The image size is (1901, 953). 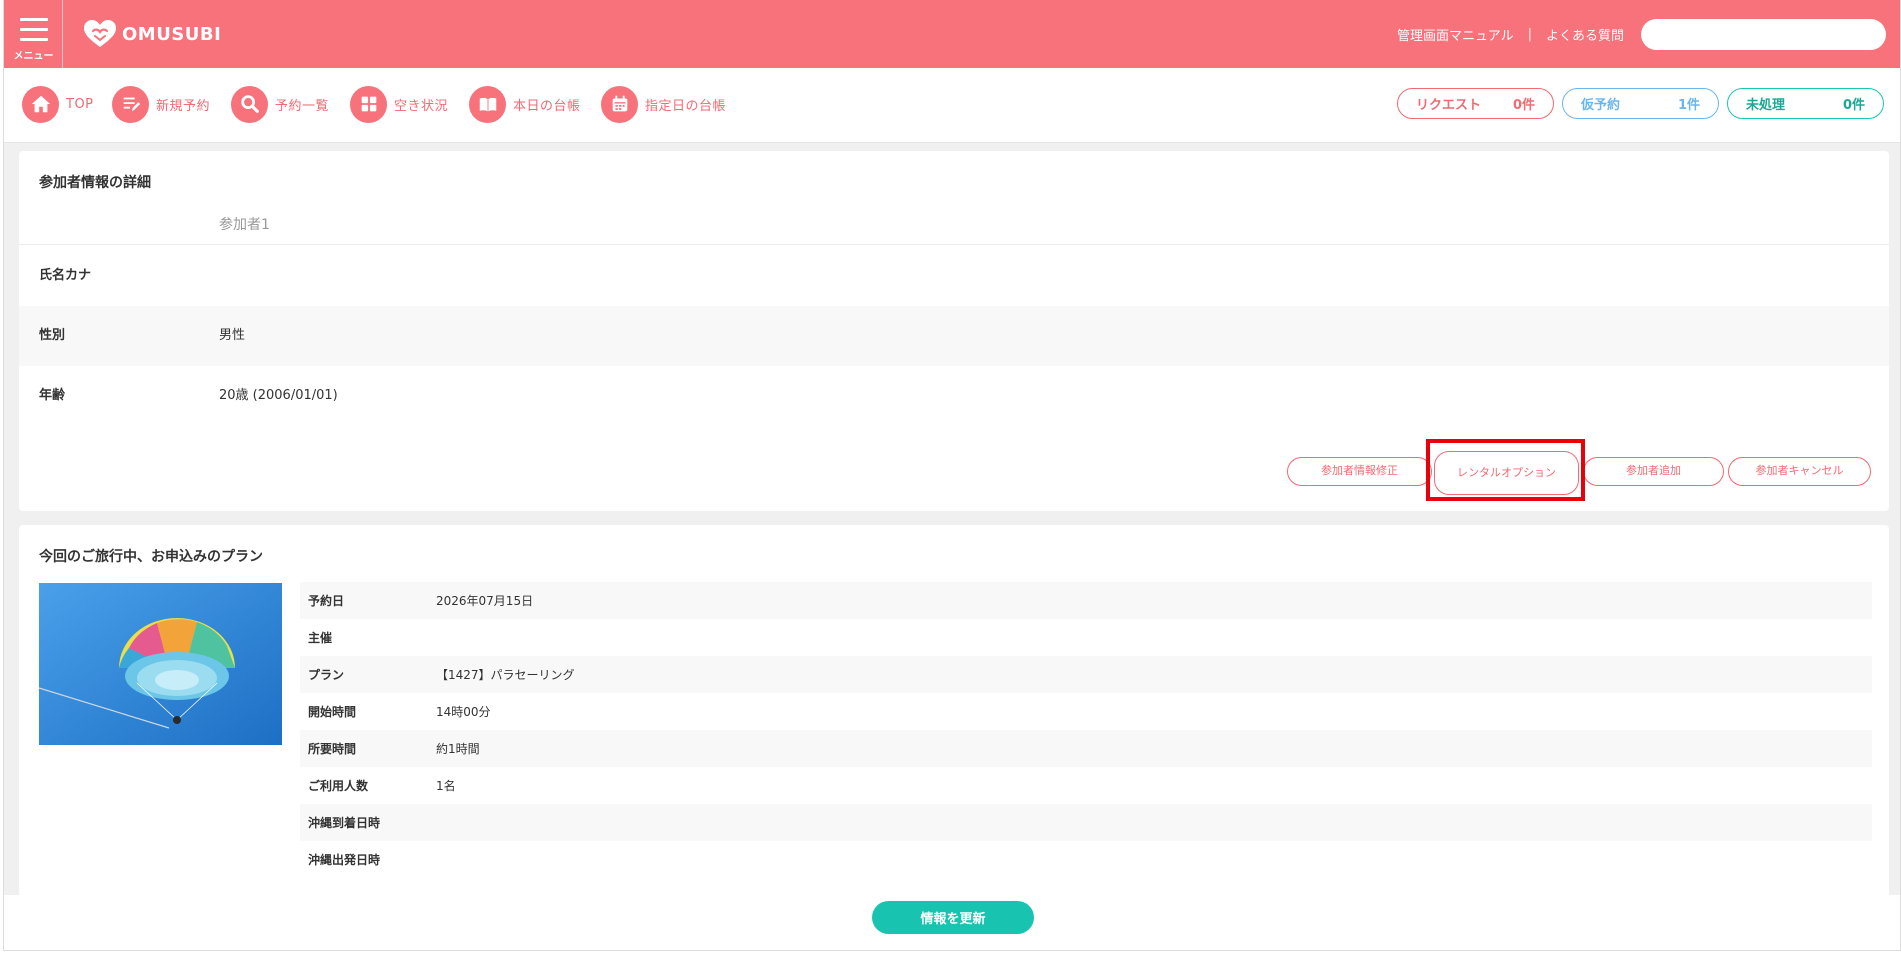 What do you see at coordinates (1585, 34) in the screenshot?
I see `faq-link: よくある質問` at bounding box center [1585, 34].